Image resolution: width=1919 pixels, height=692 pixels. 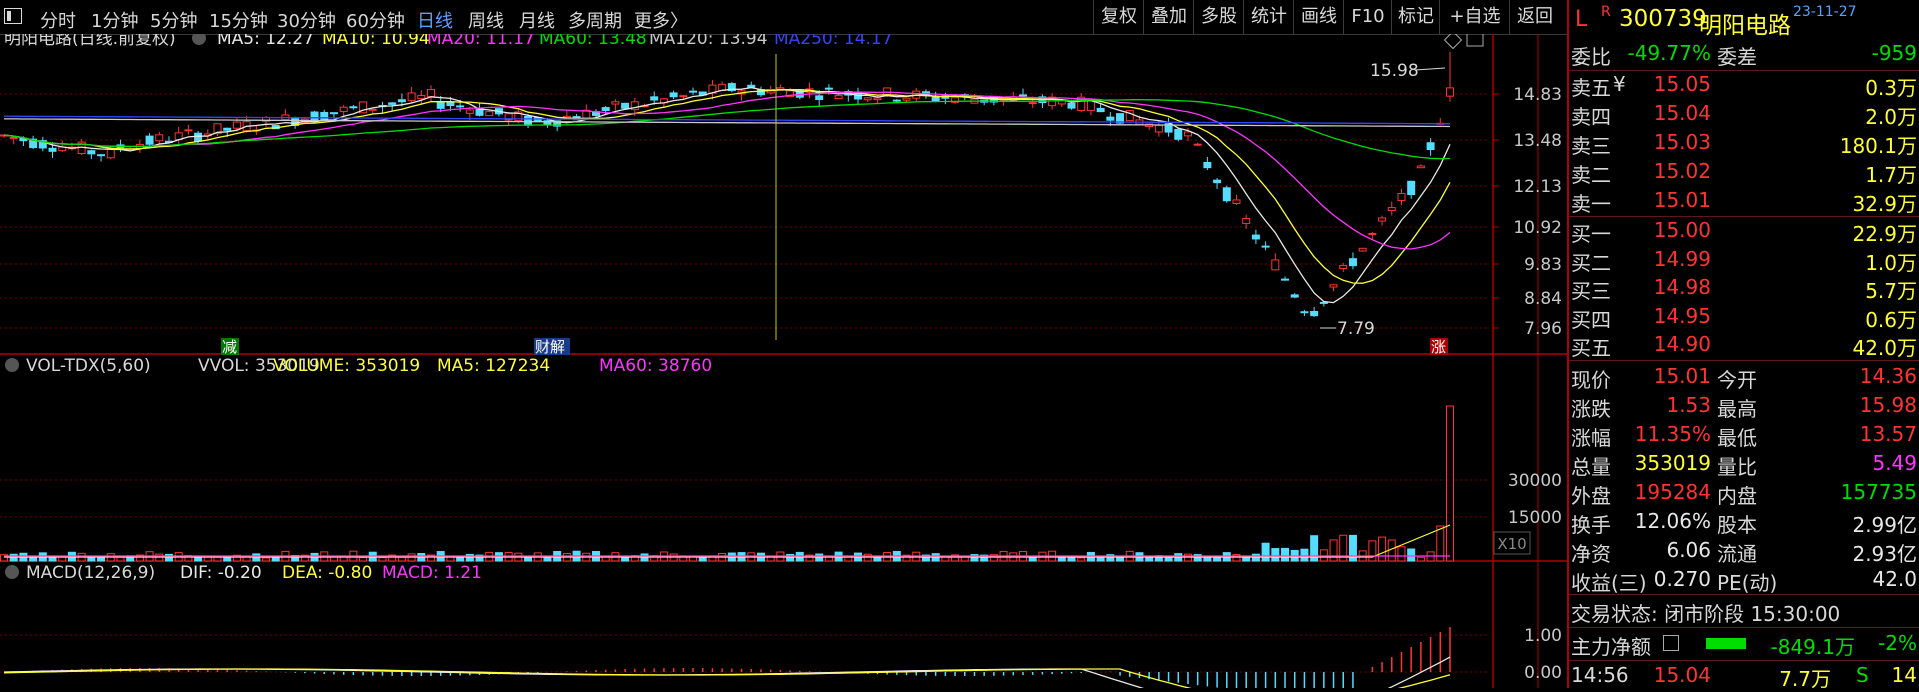 I want to click on panel-toggle-icon, so click(x=1475, y=40).